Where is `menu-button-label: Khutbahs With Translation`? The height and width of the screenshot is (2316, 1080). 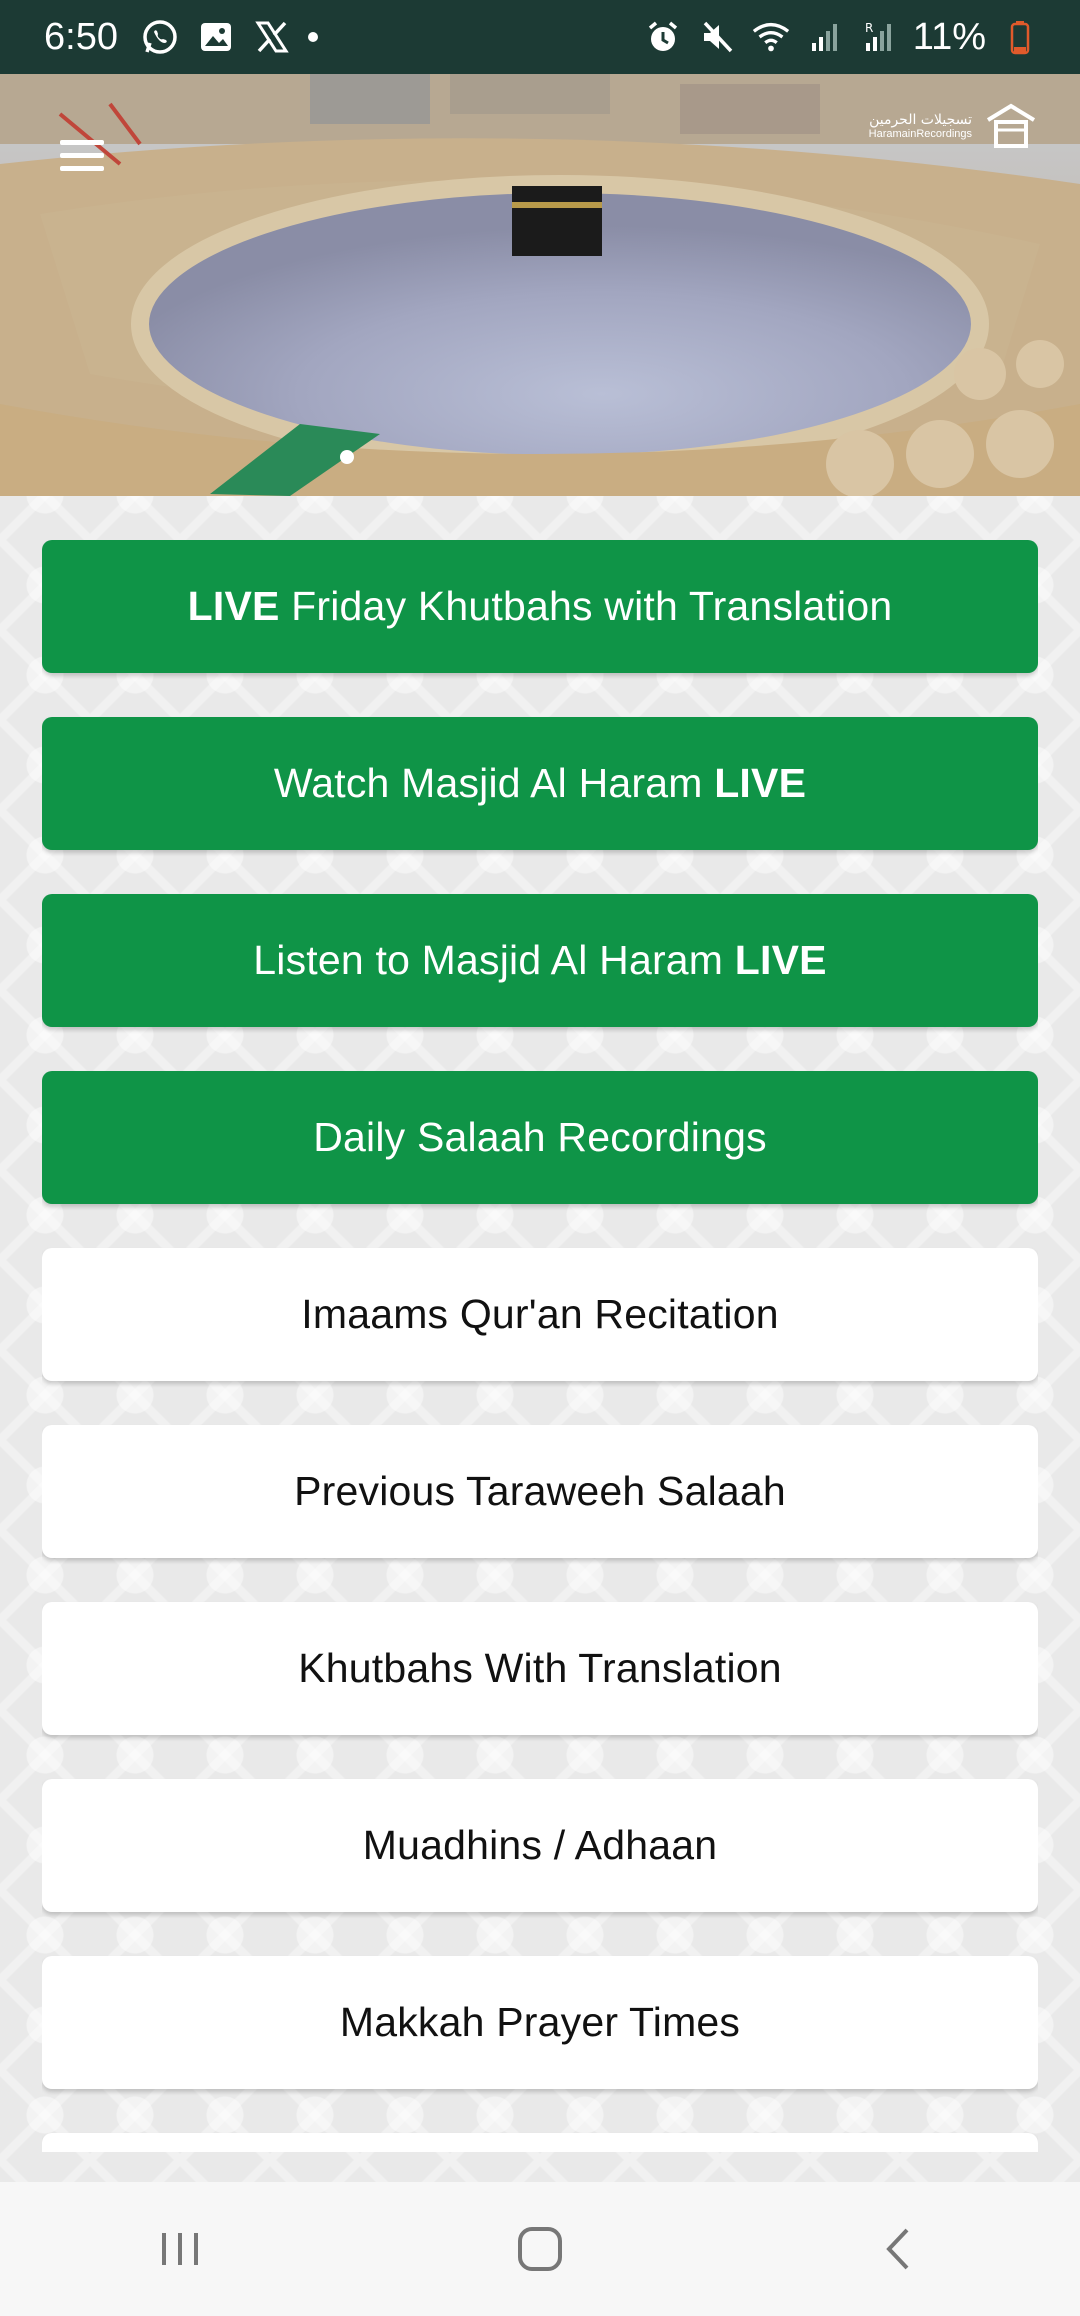 menu-button-label: Khutbahs With Translation is located at coordinates (540, 1668).